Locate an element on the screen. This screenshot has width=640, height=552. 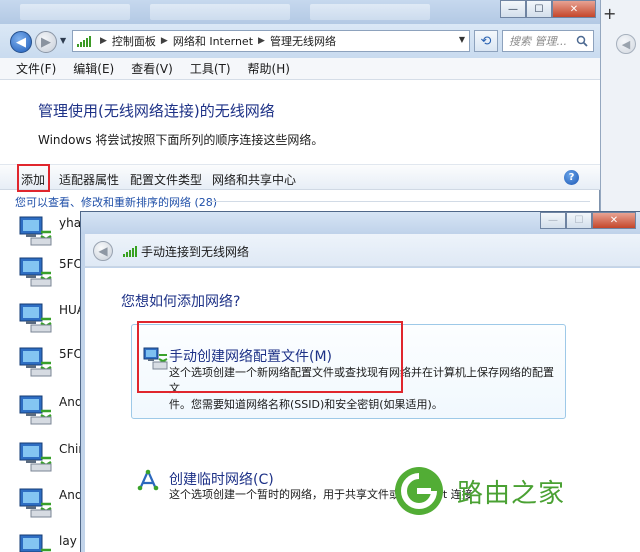
page-description: Windows 将尝试按照下面所列的顺序连接这些网络。 is located at coordinates (181, 140).